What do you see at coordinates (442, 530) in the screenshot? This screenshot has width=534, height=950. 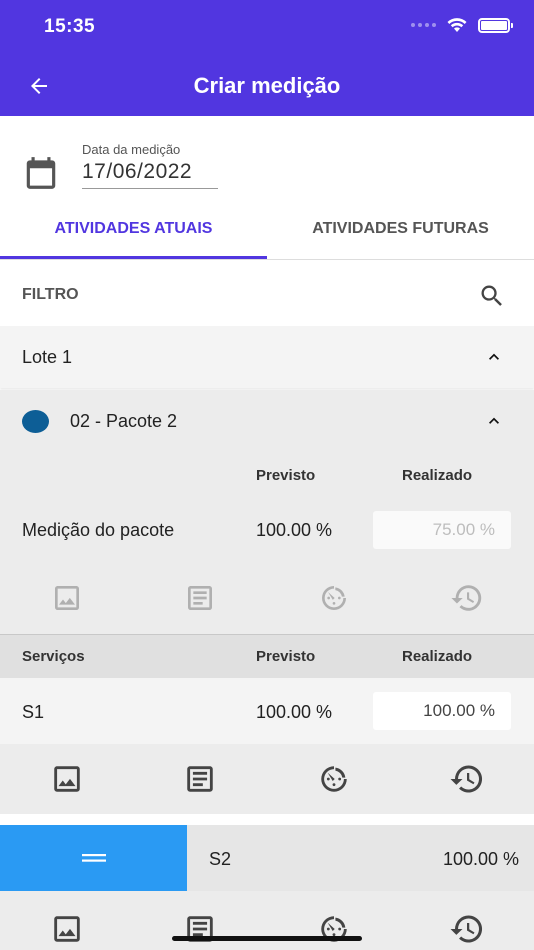 I see `package-realizado-input: 75.00 %` at bounding box center [442, 530].